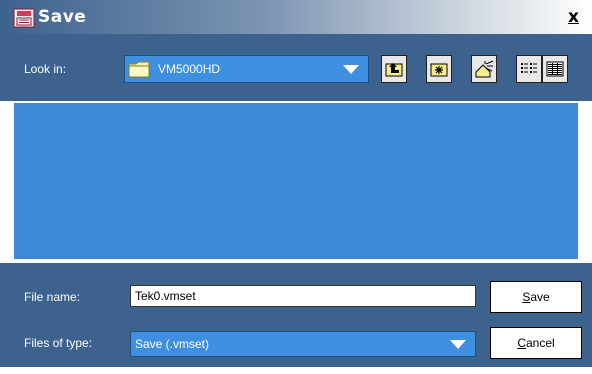 Image resolution: width=592 pixels, height=374 pixels. What do you see at coordinates (303, 344) in the screenshot?
I see `files-of-type-combo: Save (.vmset)` at bounding box center [303, 344].